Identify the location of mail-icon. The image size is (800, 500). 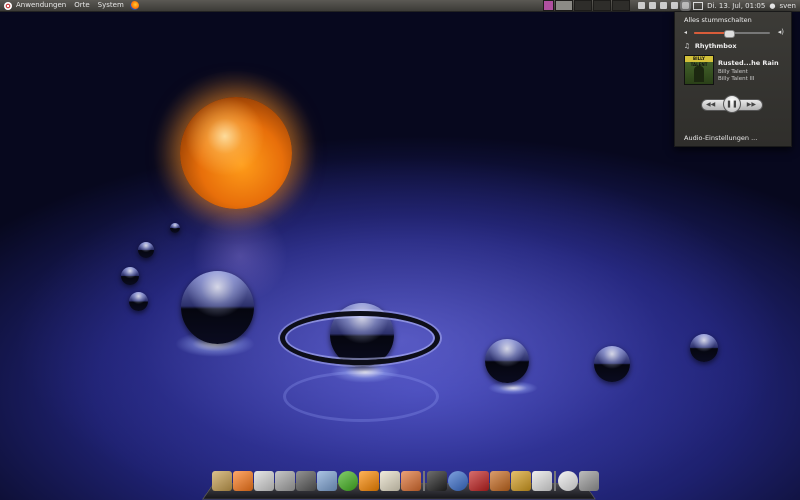
(264, 481).